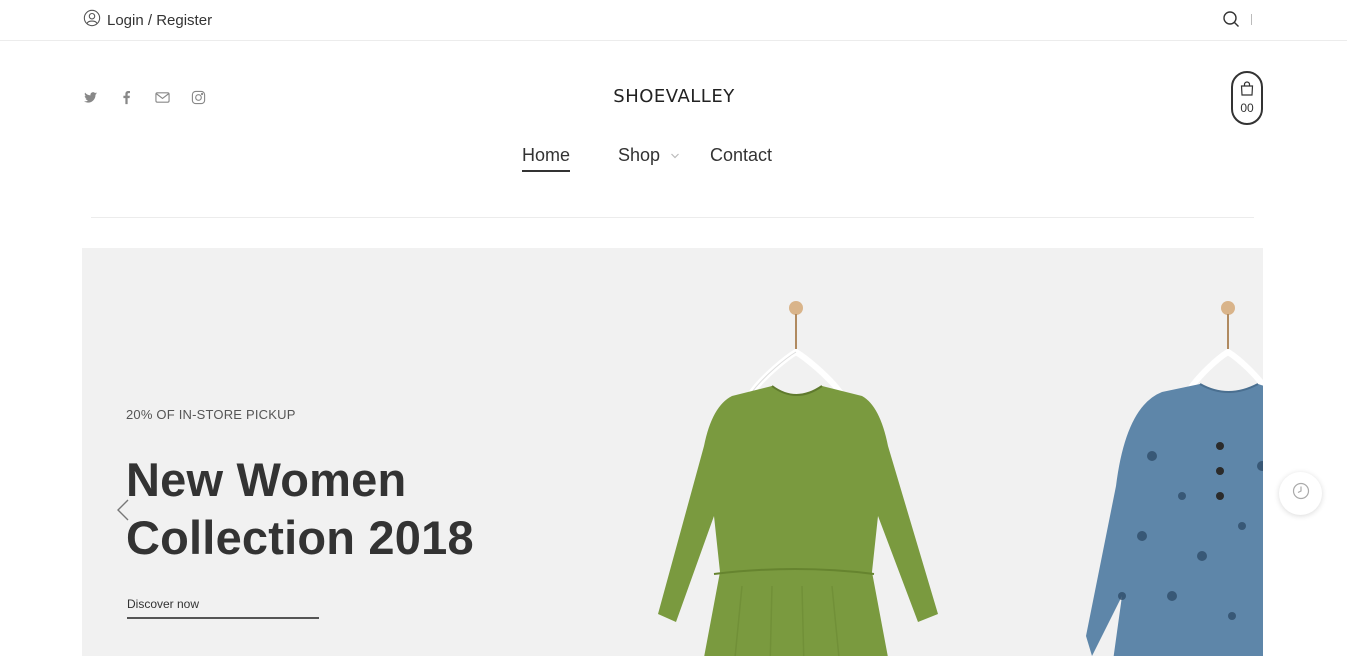  Describe the element at coordinates (300, 509) in the screenshot. I see `hero-title: New Women Collection 2018` at that location.